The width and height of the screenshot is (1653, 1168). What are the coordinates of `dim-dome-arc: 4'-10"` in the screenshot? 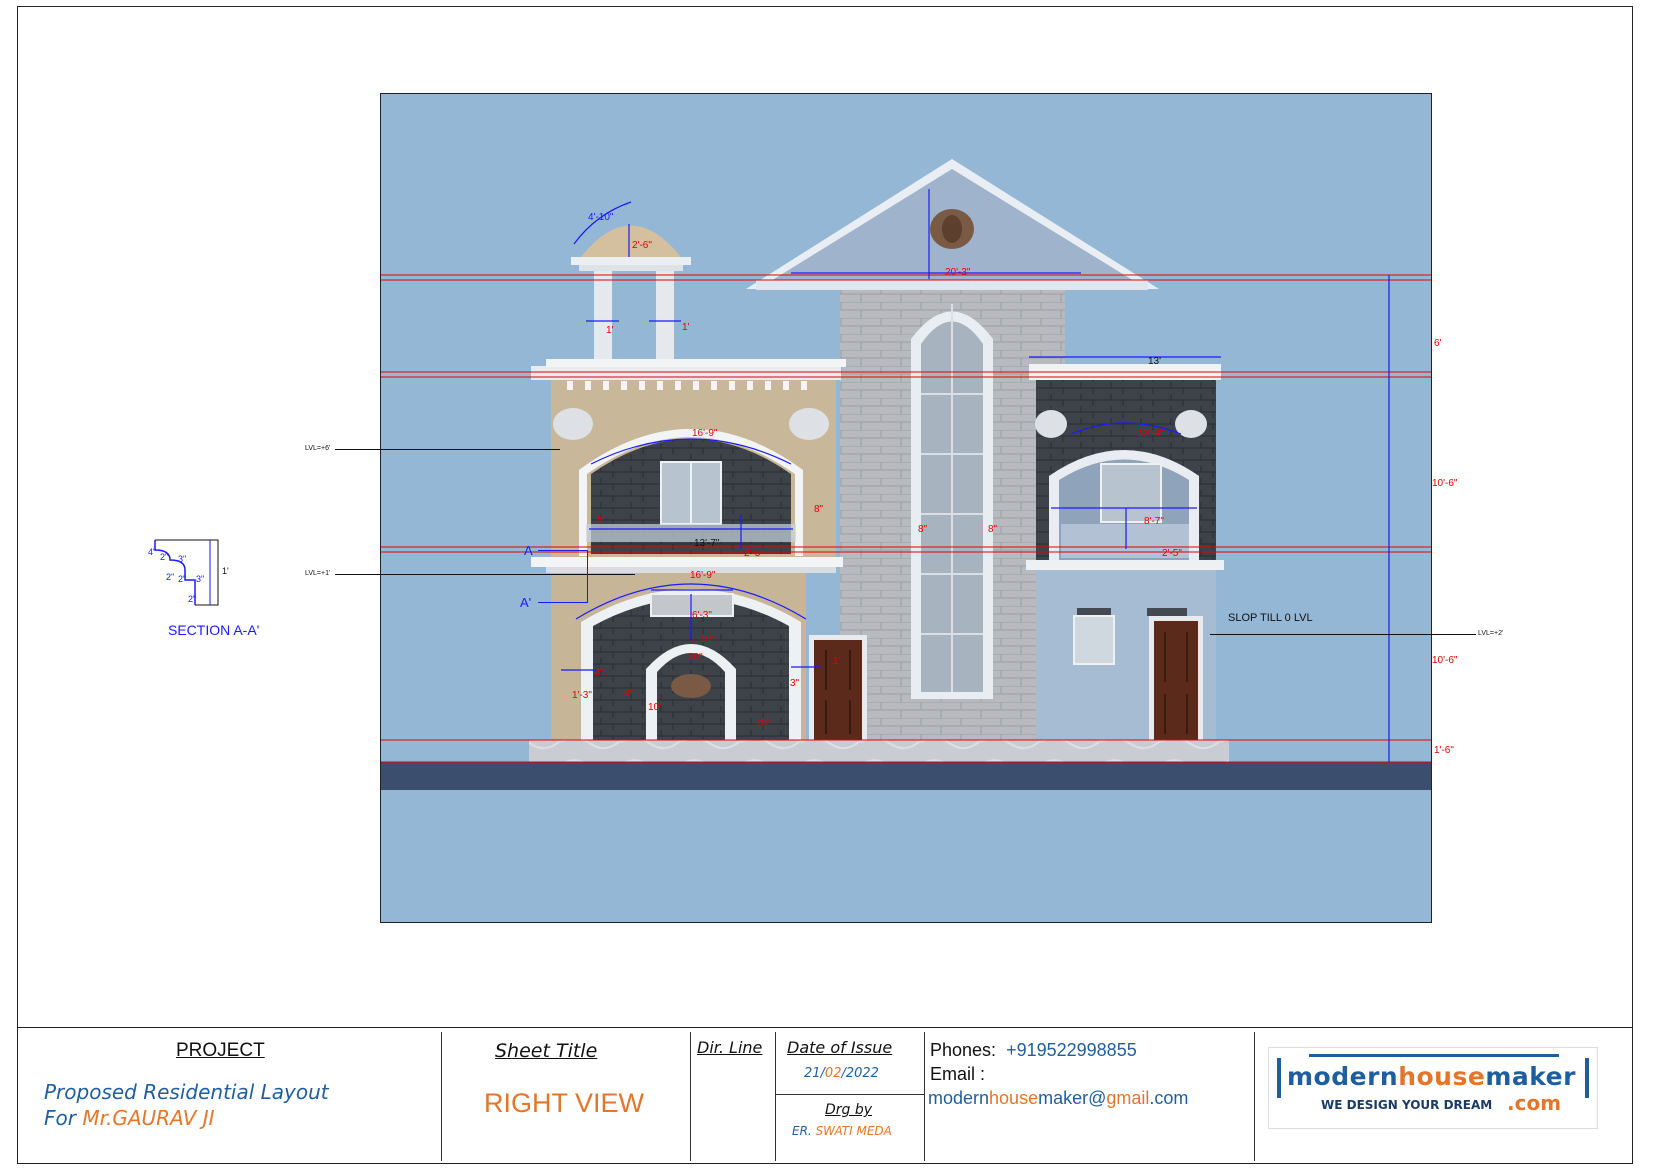 It's located at (601, 217).